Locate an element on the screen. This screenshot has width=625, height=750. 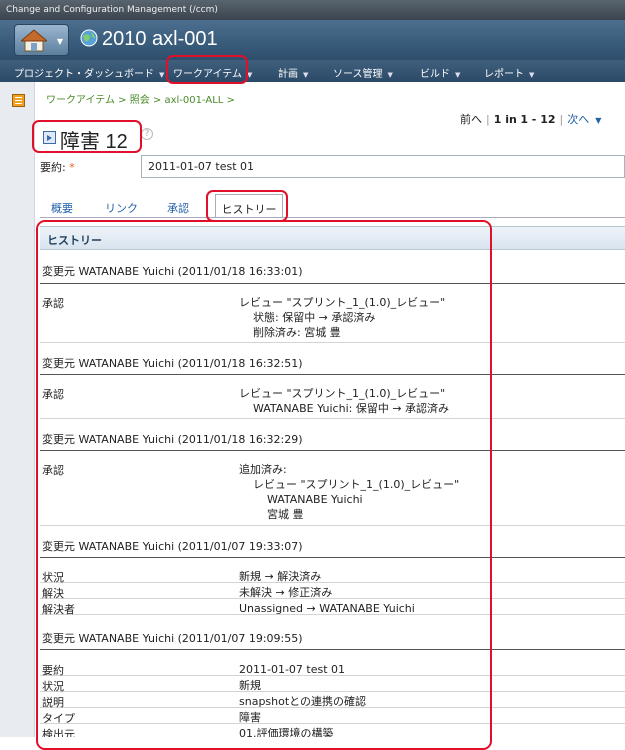
summary-label: 要約: * is located at coordinates (57, 167).